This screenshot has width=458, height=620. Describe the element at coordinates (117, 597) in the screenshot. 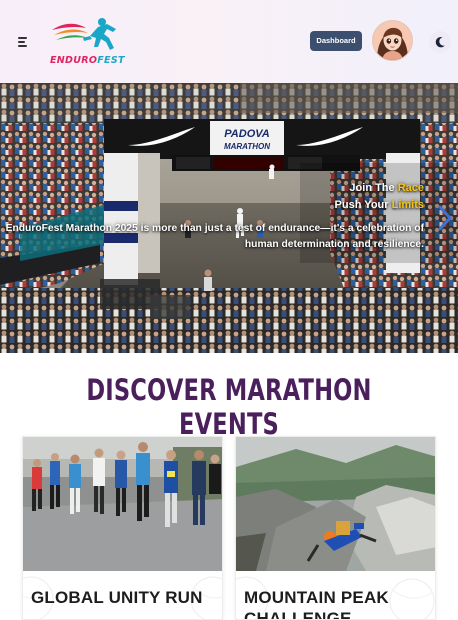

I see `event-card-title: GLOBAL UNITY RUN` at that location.